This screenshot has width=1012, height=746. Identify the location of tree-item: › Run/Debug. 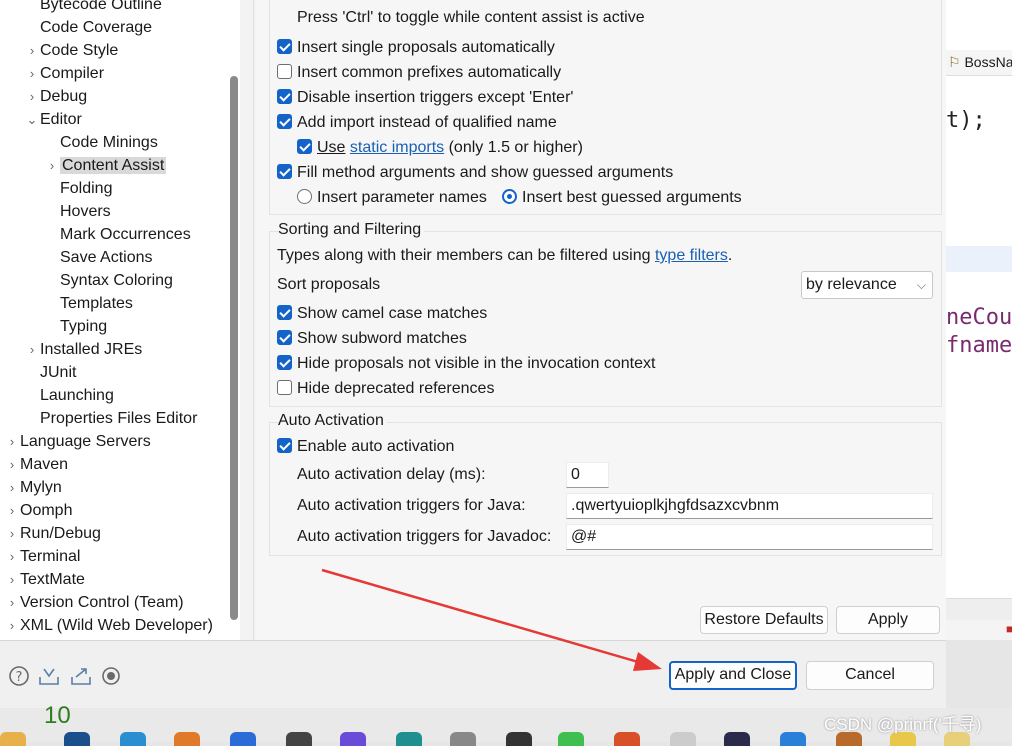
(52, 533).